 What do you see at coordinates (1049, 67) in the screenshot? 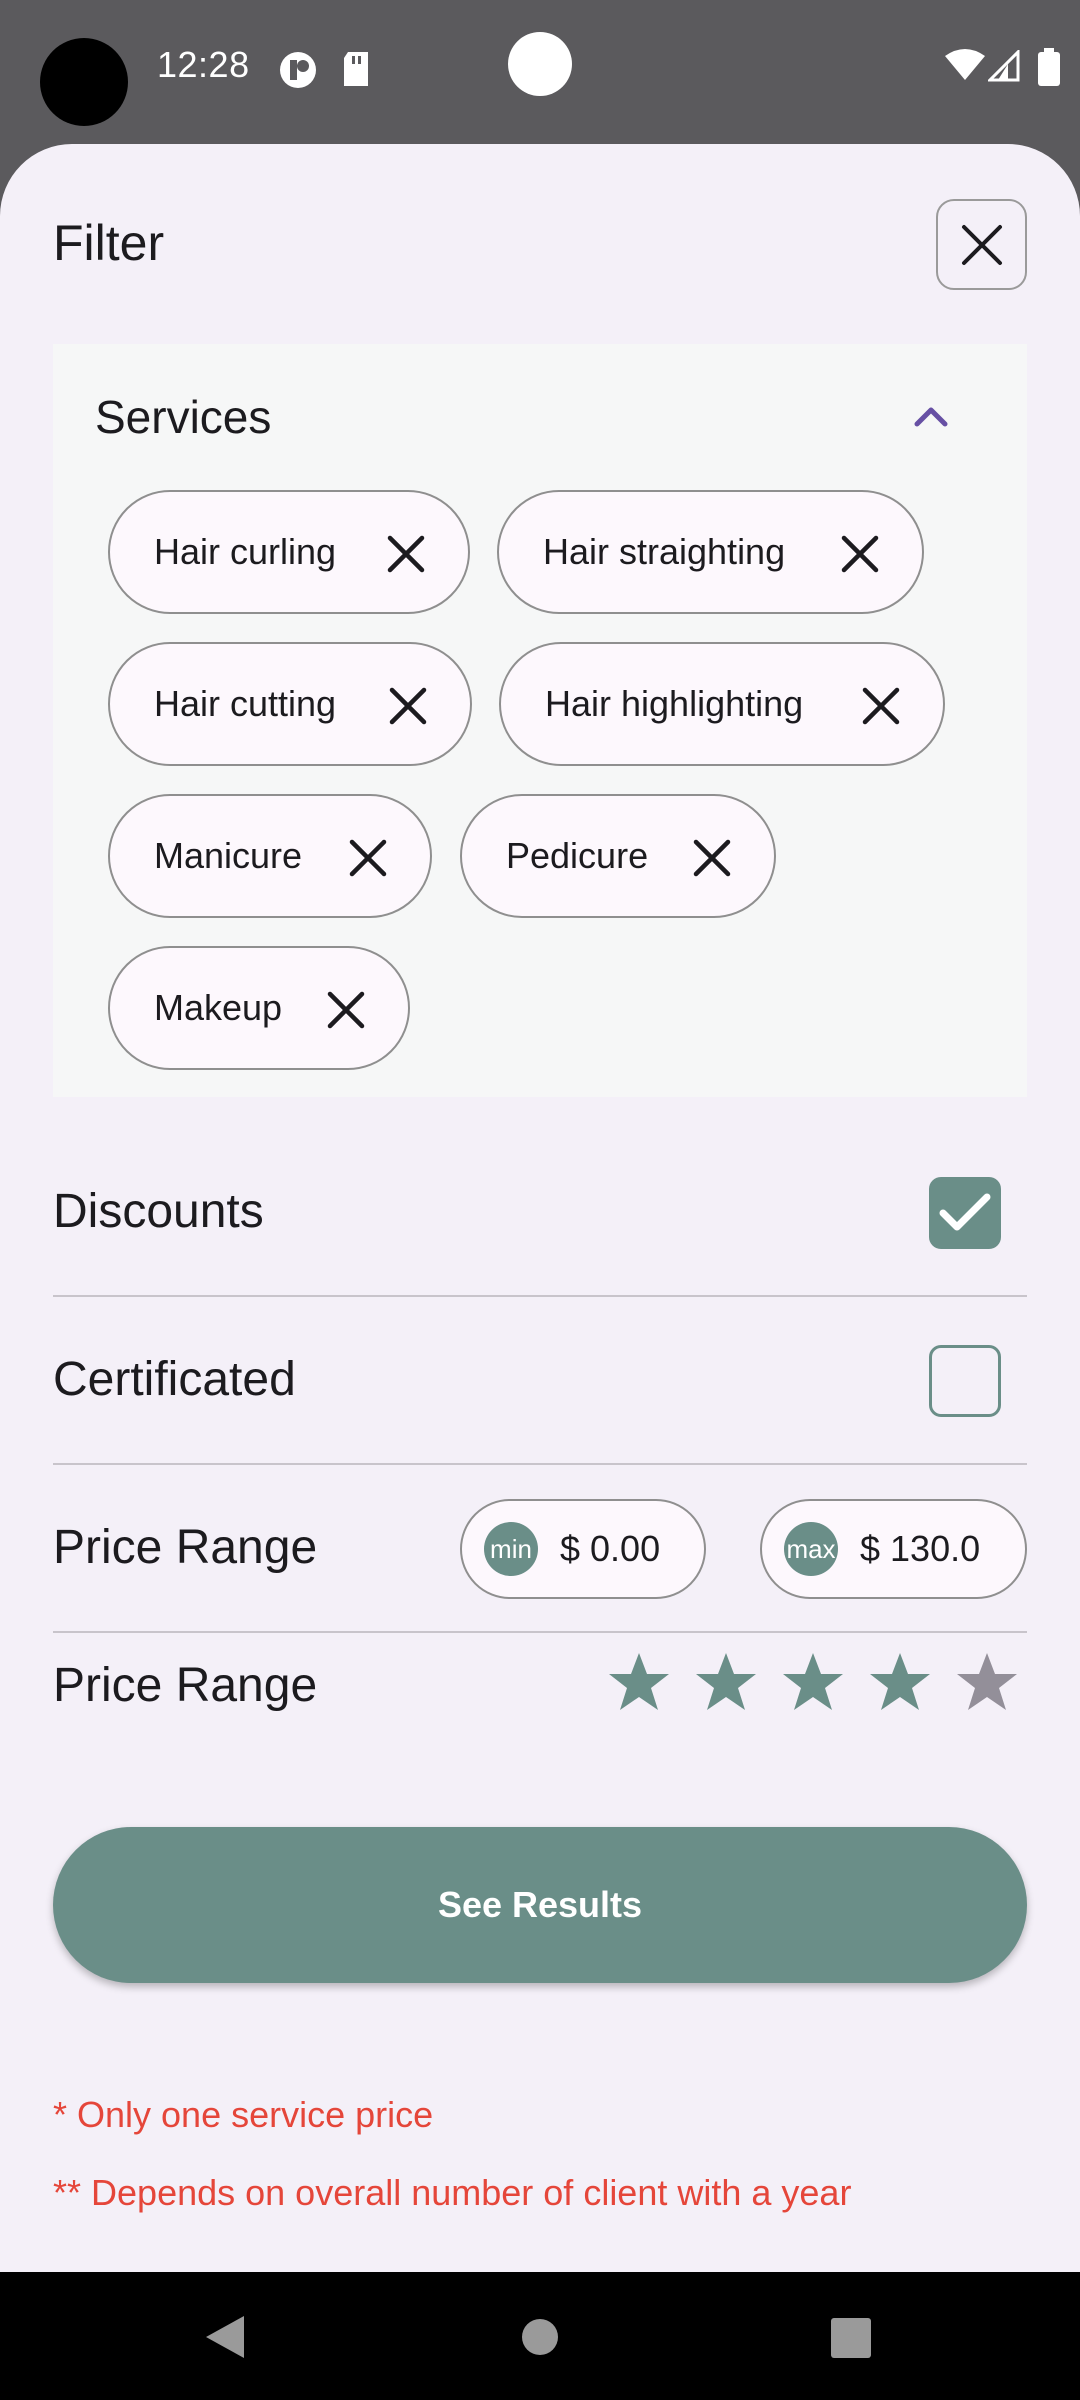
I see `battery-icon` at bounding box center [1049, 67].